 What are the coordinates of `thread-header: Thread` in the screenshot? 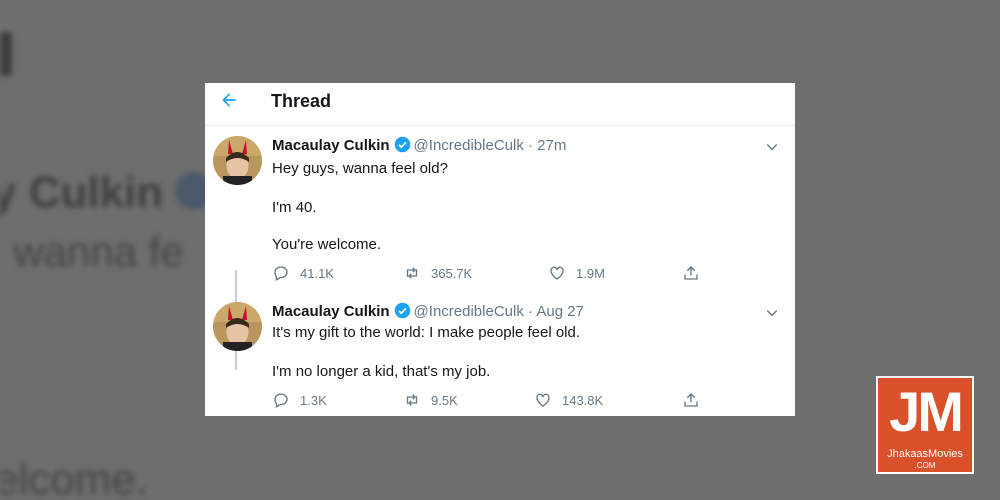 It's located at (500, 104).